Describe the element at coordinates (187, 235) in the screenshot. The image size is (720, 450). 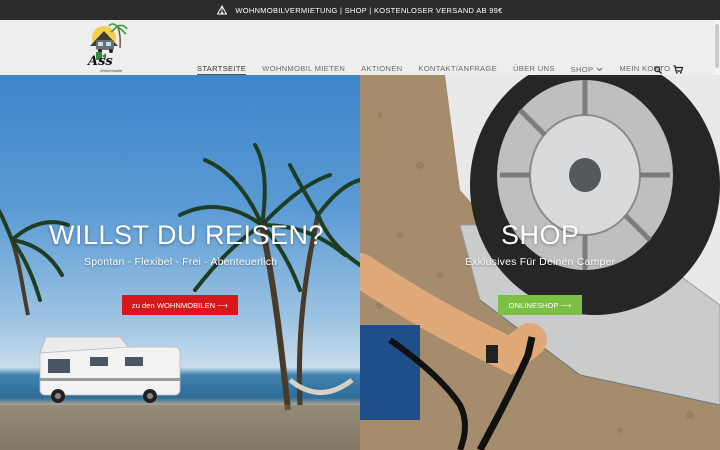
I see `hero-left-title: WILLST DU REISEN?` at that location.